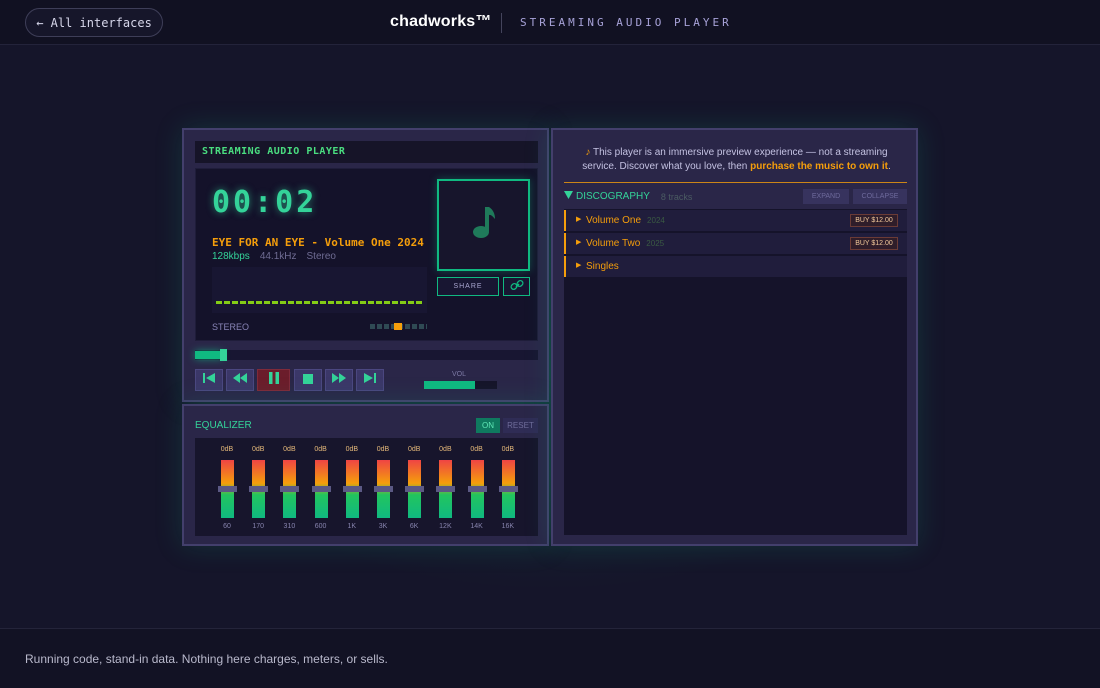 This screenshot has height=688, width=1100. Describe the element at coordinates (676, 196) in the screenshot. I see `track-count: 8 tracks` at that location.